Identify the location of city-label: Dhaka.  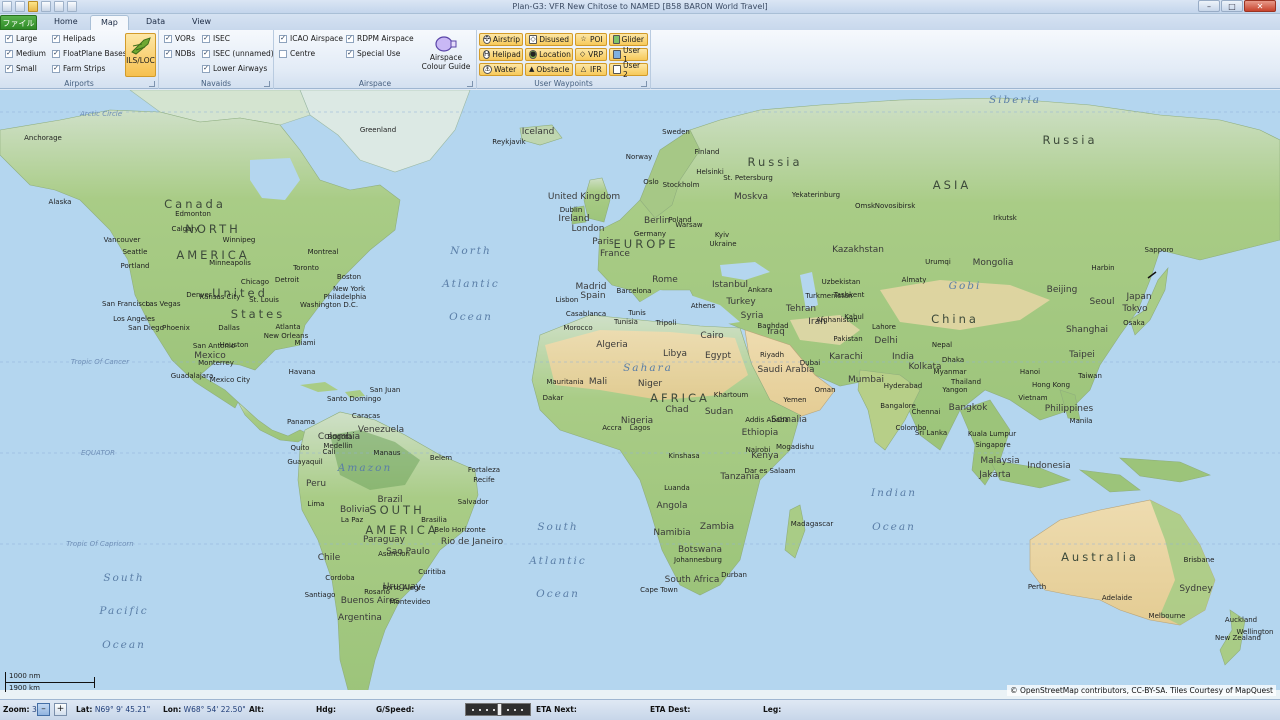
(953, 360).